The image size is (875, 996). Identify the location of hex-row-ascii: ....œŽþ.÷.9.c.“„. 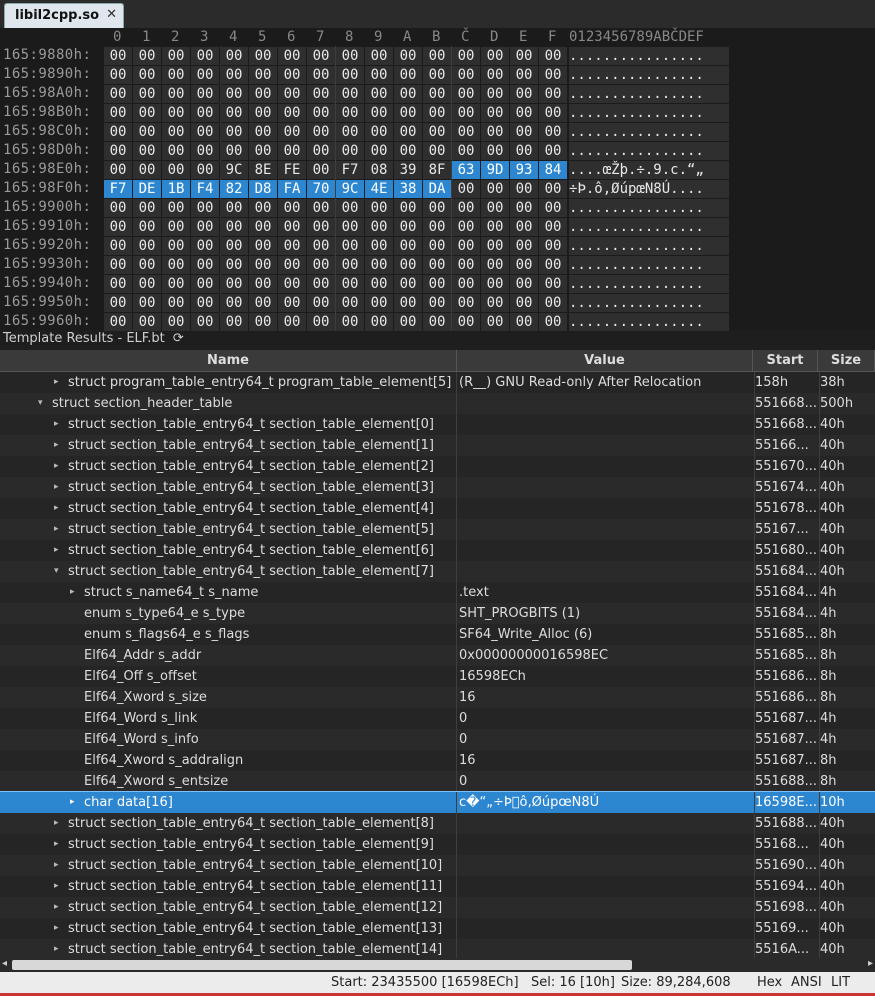
(649, 170).